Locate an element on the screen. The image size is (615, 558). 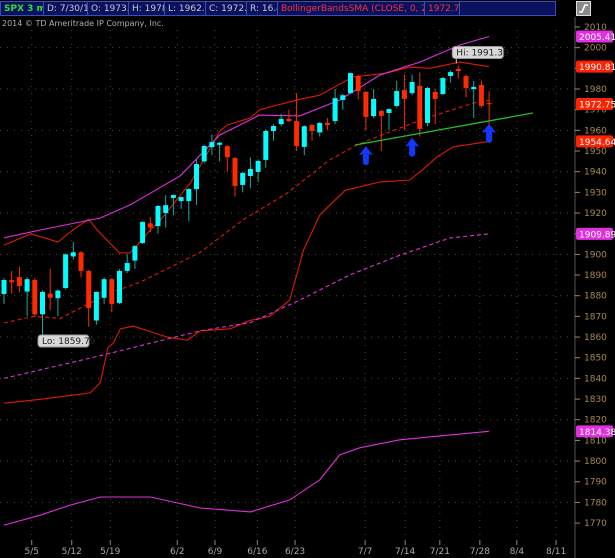
price-label: 2005.41 is located at coordinates (597, 38).